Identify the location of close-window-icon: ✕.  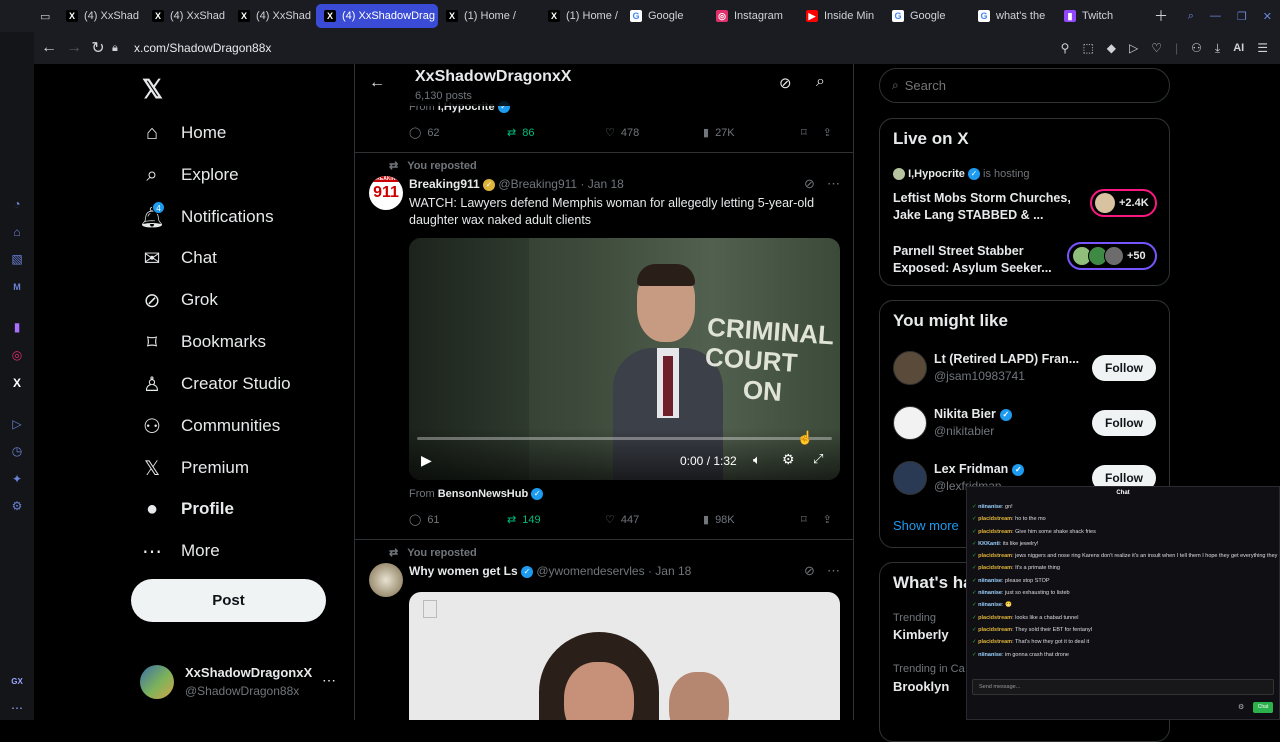
(1267, 16).